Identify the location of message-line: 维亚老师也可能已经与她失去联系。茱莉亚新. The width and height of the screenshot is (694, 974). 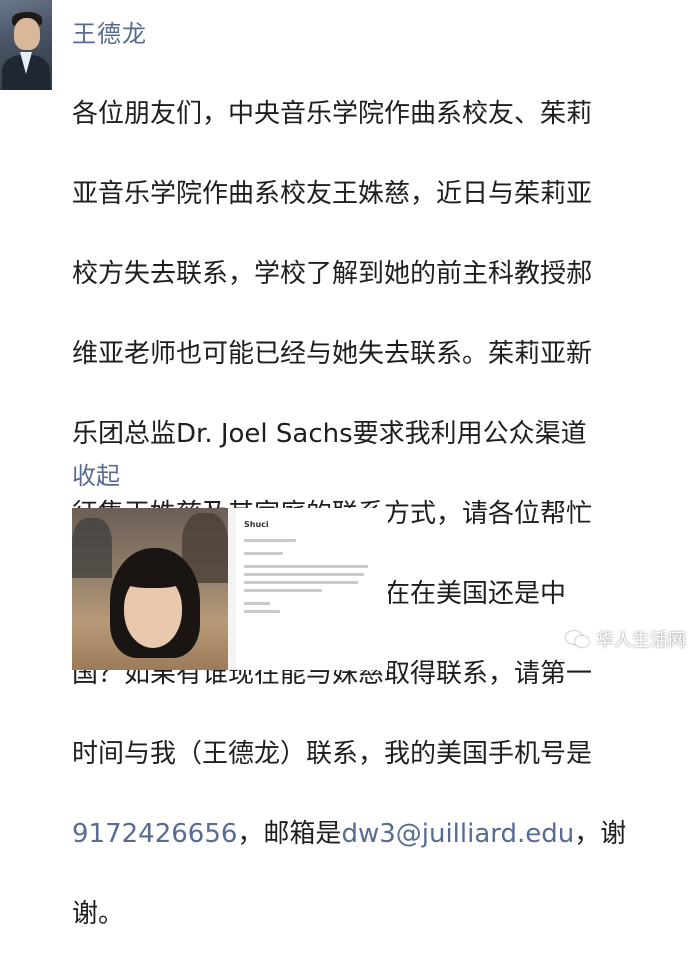
(332, 354).